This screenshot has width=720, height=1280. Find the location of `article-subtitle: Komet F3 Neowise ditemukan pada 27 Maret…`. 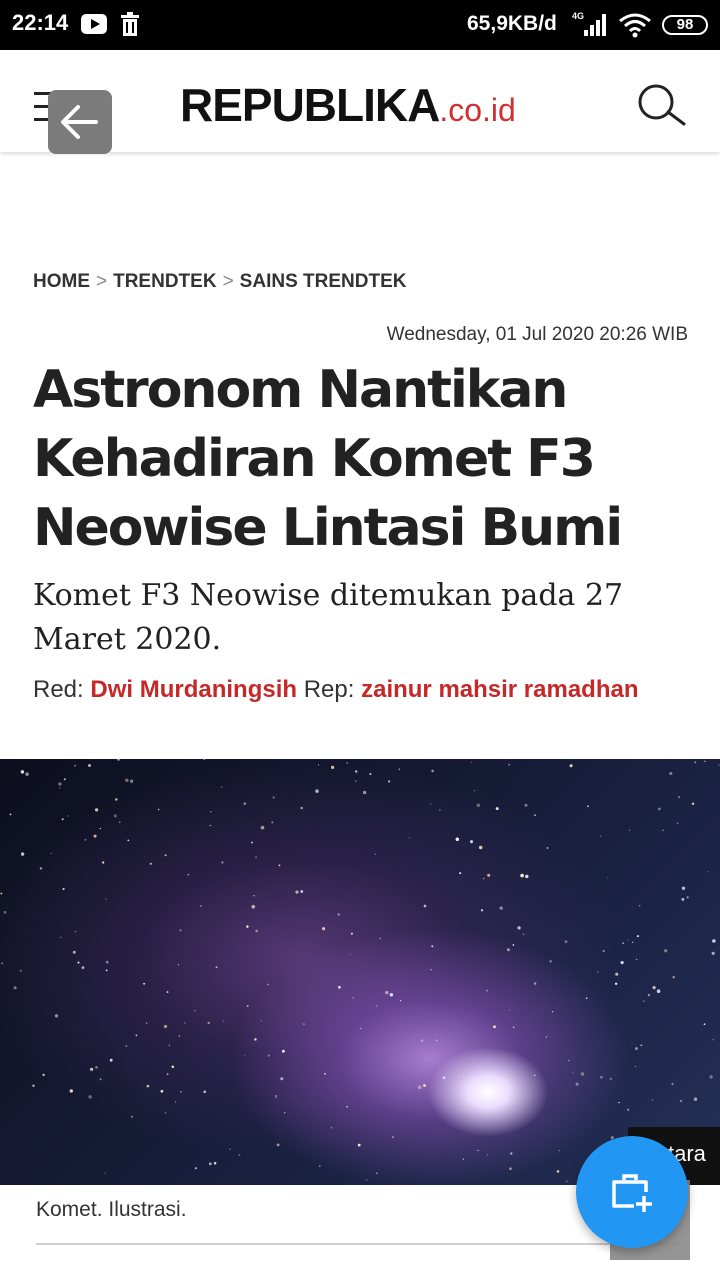

article-subtitle: Komet F3 Neowise ditemukan pada 27 Maret… is located at coordinates (363, 618).